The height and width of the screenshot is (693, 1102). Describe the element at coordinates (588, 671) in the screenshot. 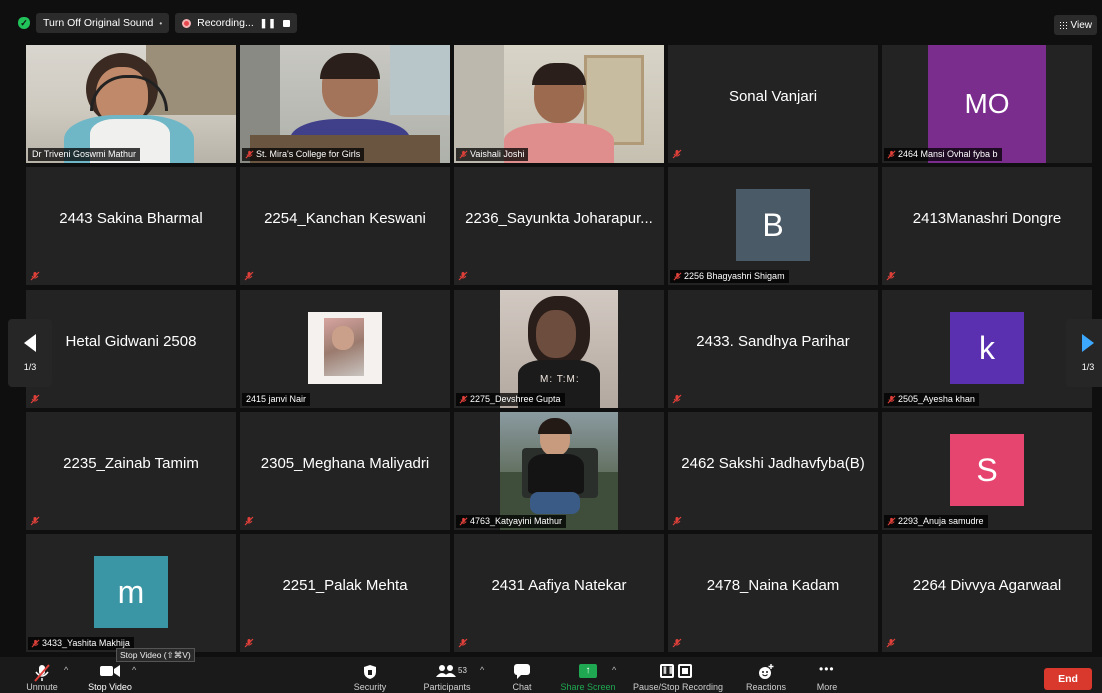

I see `share-screen-icon: ↑` at that location.